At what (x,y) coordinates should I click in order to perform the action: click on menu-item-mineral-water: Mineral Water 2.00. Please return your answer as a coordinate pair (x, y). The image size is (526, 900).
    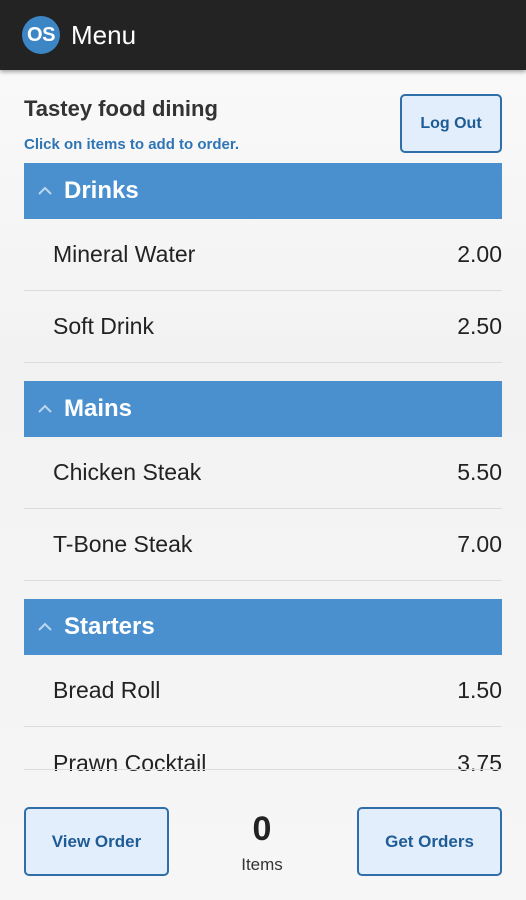
    Looking at the image, I should click on (263, 255).